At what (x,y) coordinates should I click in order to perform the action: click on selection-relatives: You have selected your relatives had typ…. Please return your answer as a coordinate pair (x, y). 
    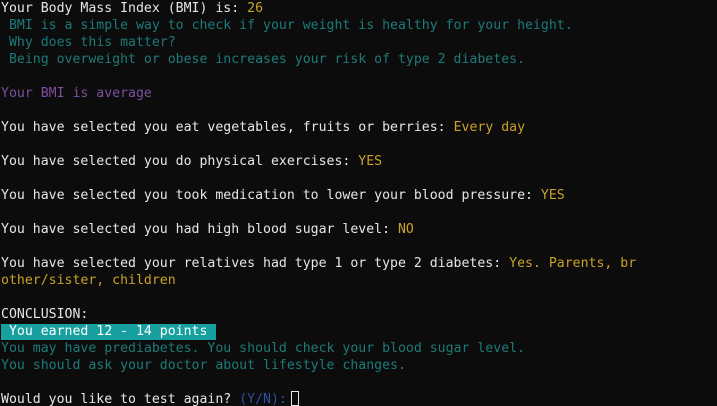
    Looking at the image, I should click on (359, 263).